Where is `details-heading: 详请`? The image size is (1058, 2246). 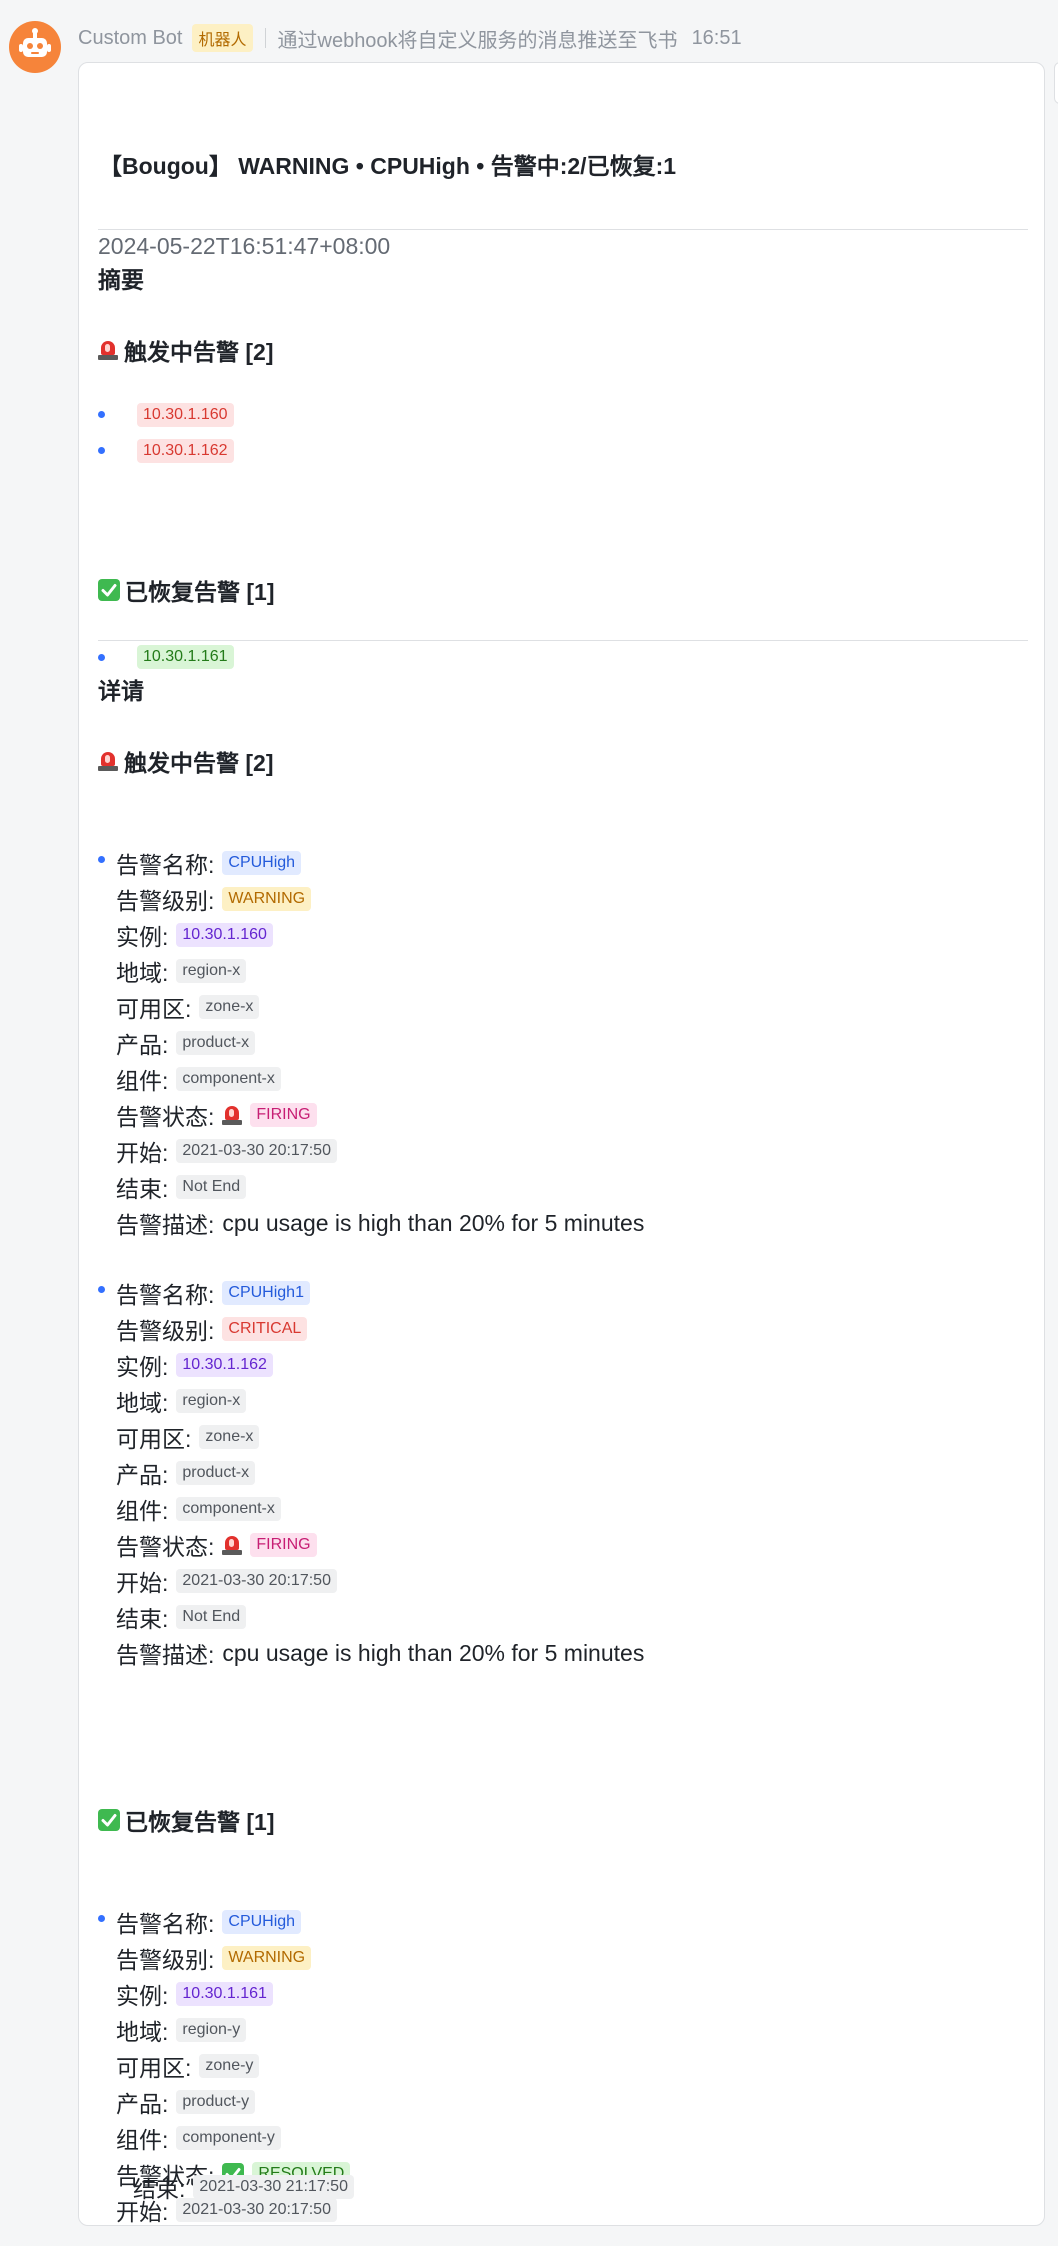
details-heading: 详请 is located at coordinates (121, 691).